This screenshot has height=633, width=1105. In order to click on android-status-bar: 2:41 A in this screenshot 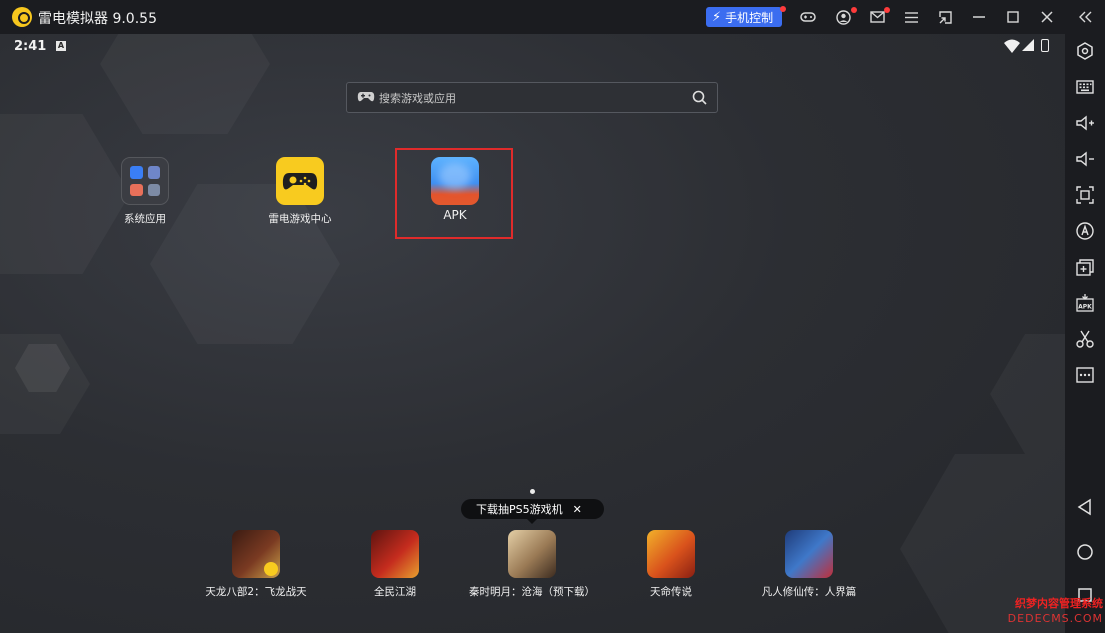, I will do `click(532, 46)`.